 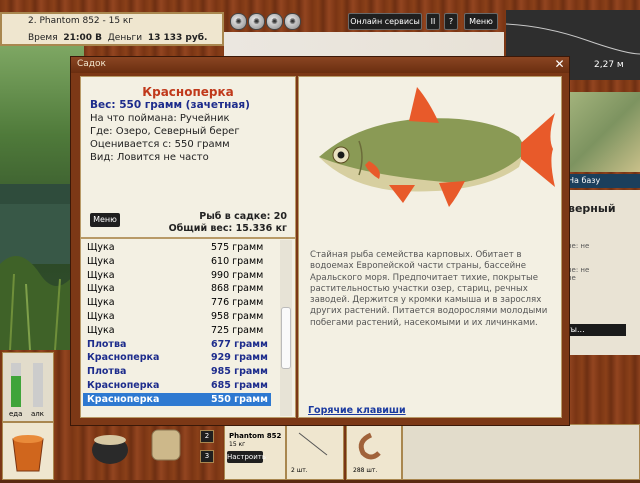 I want to click on menu-button: Меню, so click(x=481, y=21).